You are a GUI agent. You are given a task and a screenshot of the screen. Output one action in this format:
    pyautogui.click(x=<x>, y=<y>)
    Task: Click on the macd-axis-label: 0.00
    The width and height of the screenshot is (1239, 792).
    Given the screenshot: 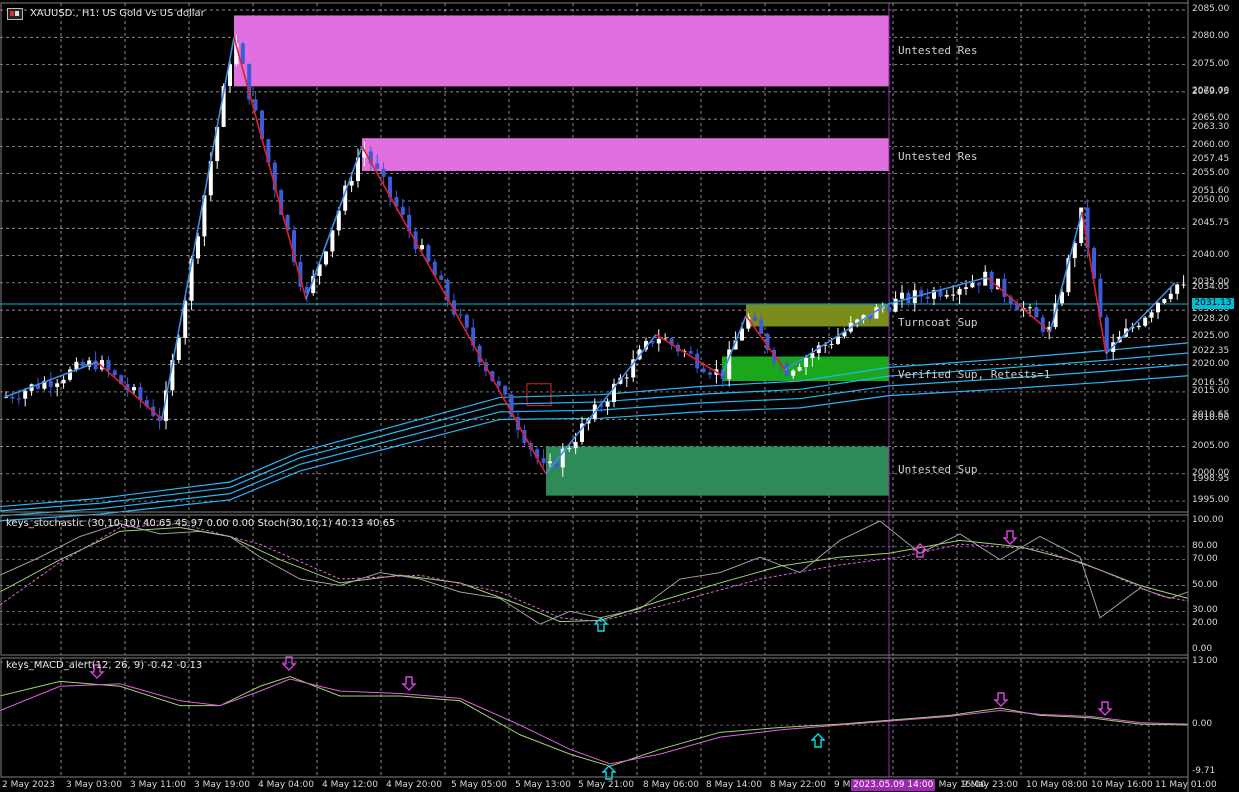 What is the action you would take?
    pyautogui.click(x=1202, y=724)
    